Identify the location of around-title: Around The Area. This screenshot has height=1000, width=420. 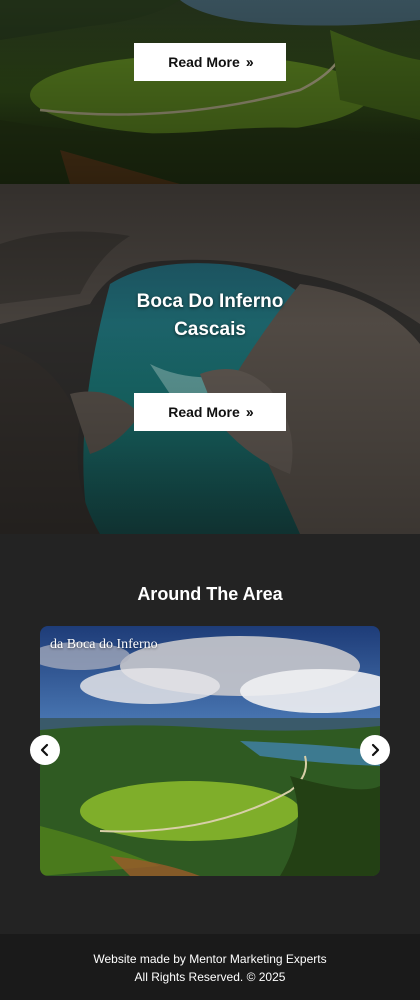
(210, 594).